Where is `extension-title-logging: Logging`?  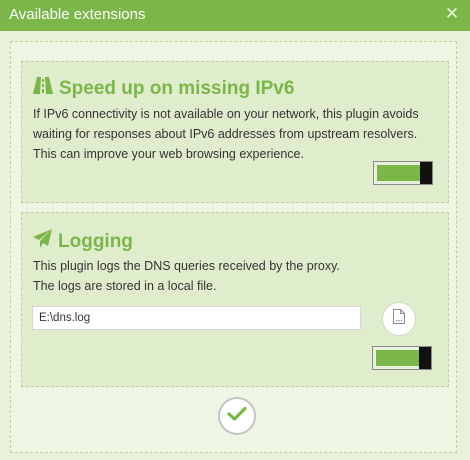
extension-title-logging: Logging is located at coordinates (83, 241).